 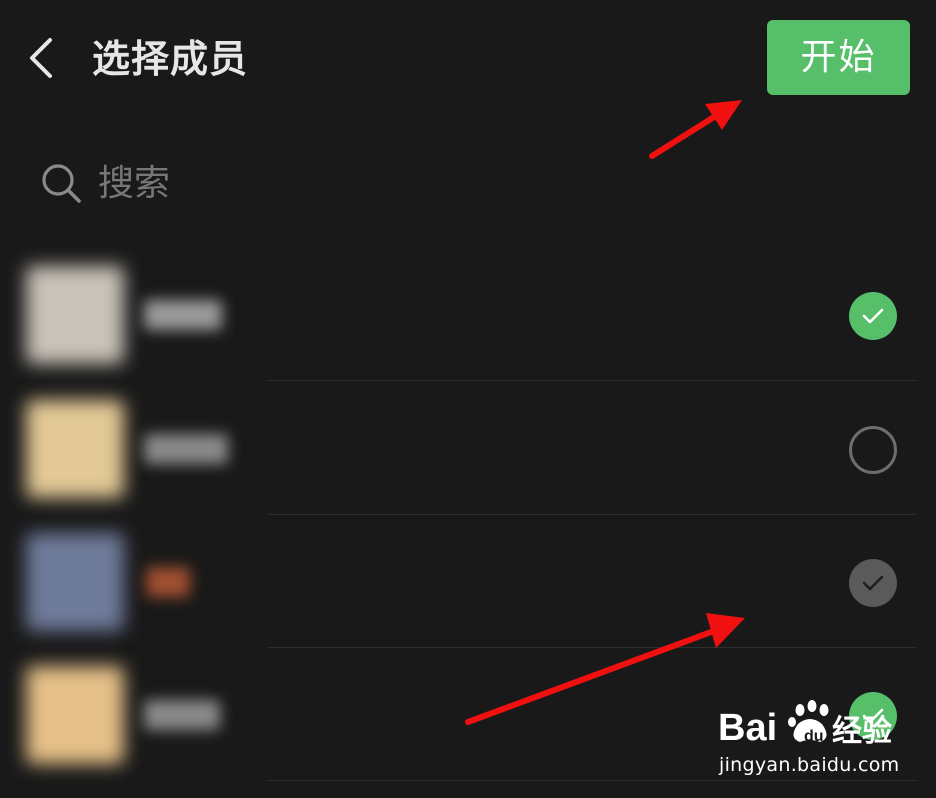 I want to click on member-checkbox-preselected, so click(x=873, y=583).